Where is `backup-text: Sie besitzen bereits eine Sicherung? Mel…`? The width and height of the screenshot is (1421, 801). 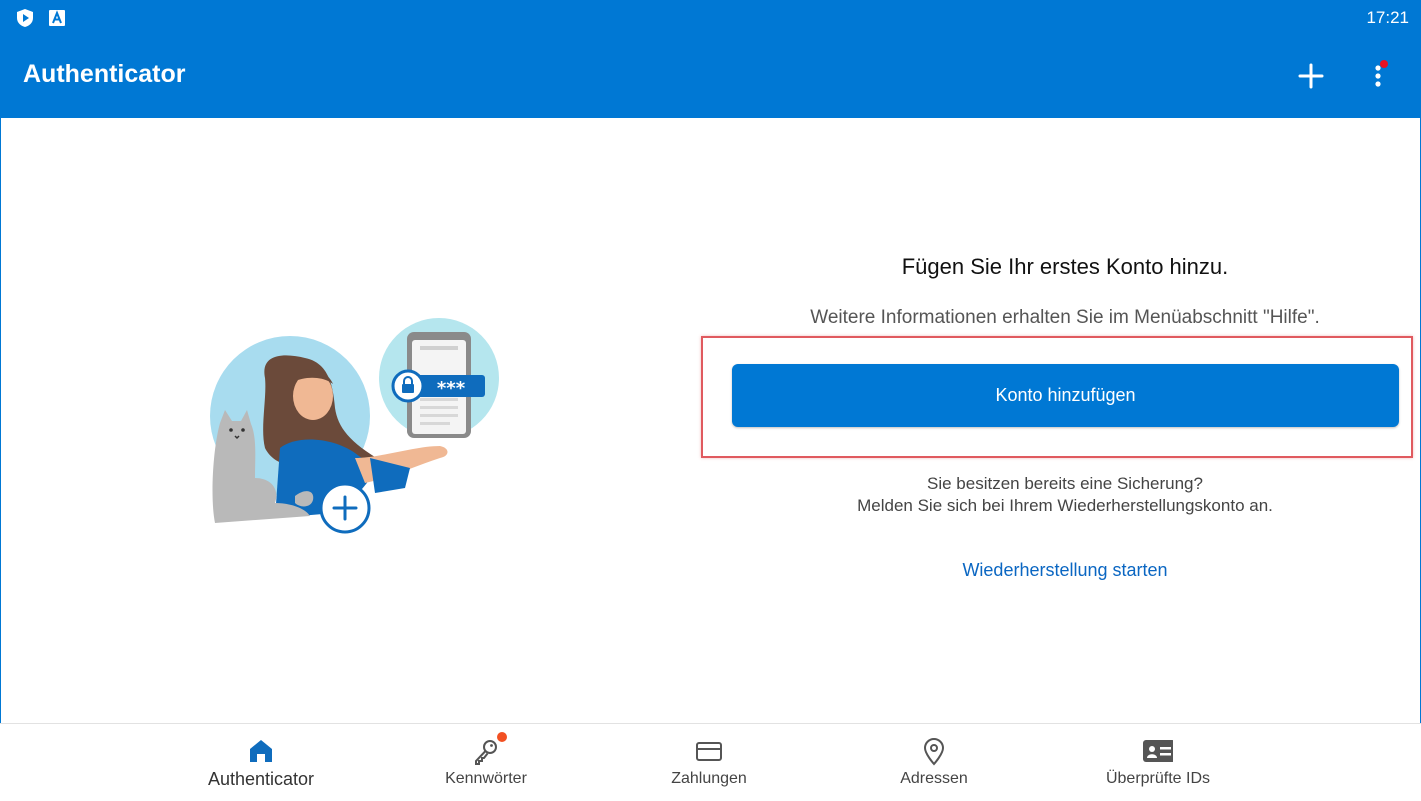 backup-text: Sie besitzen bereits eine Sicherung? Mel… is located at coordinates (1065, 495).